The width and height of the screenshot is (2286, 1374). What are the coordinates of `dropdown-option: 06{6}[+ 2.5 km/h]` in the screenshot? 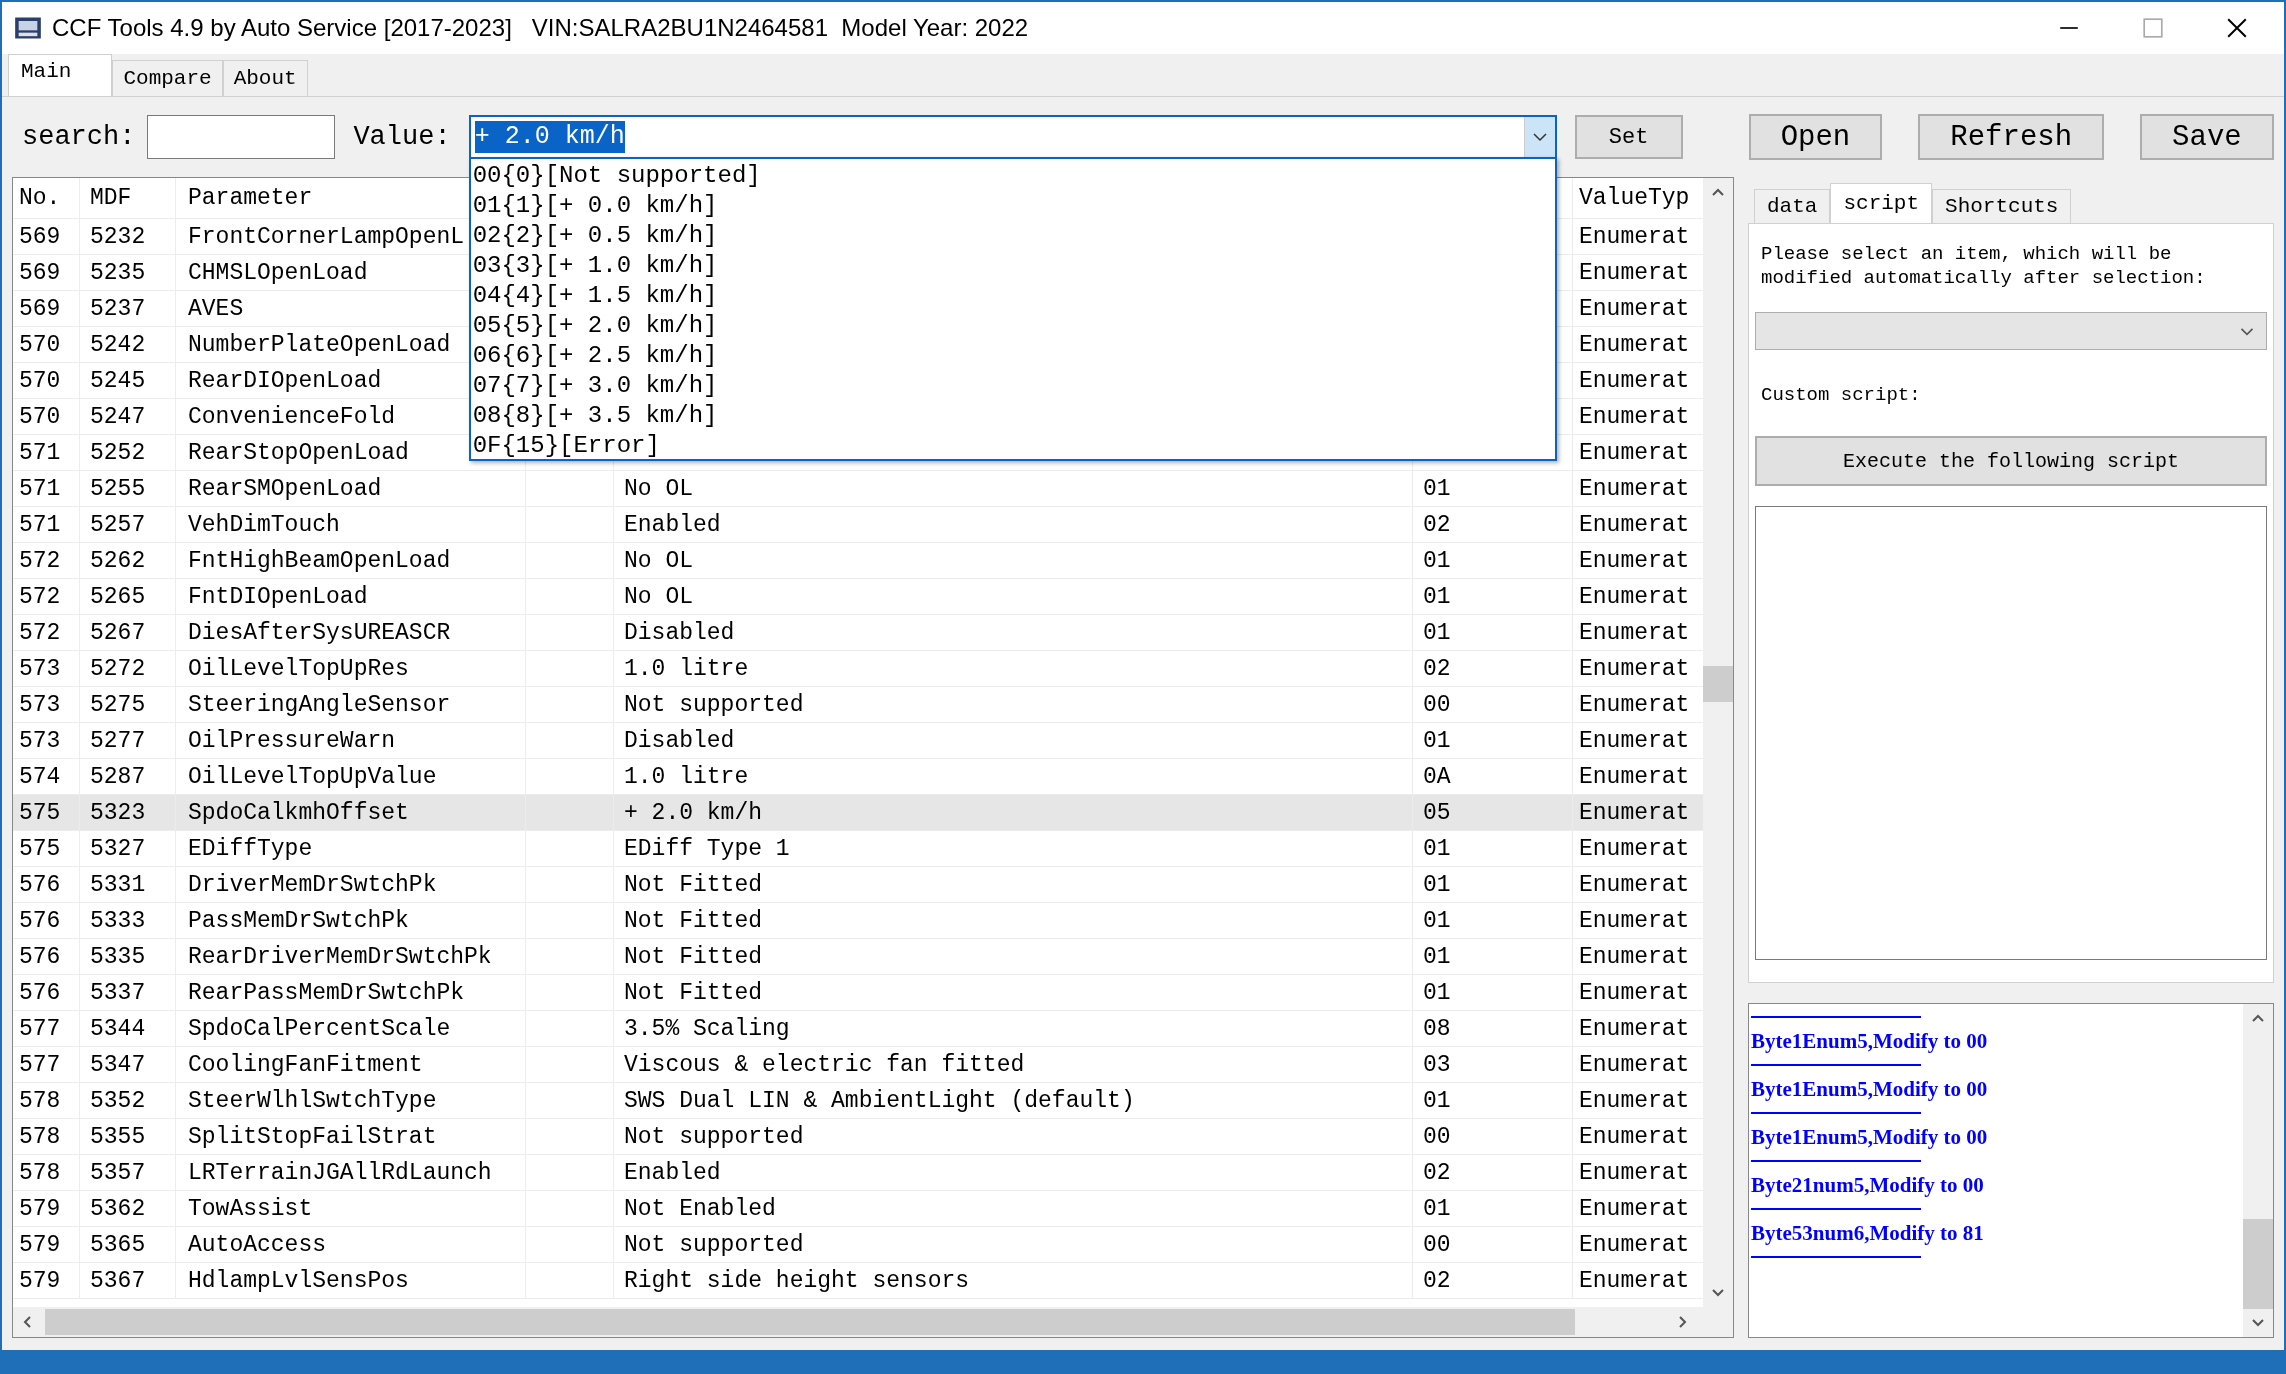 It's located at (595, 356).